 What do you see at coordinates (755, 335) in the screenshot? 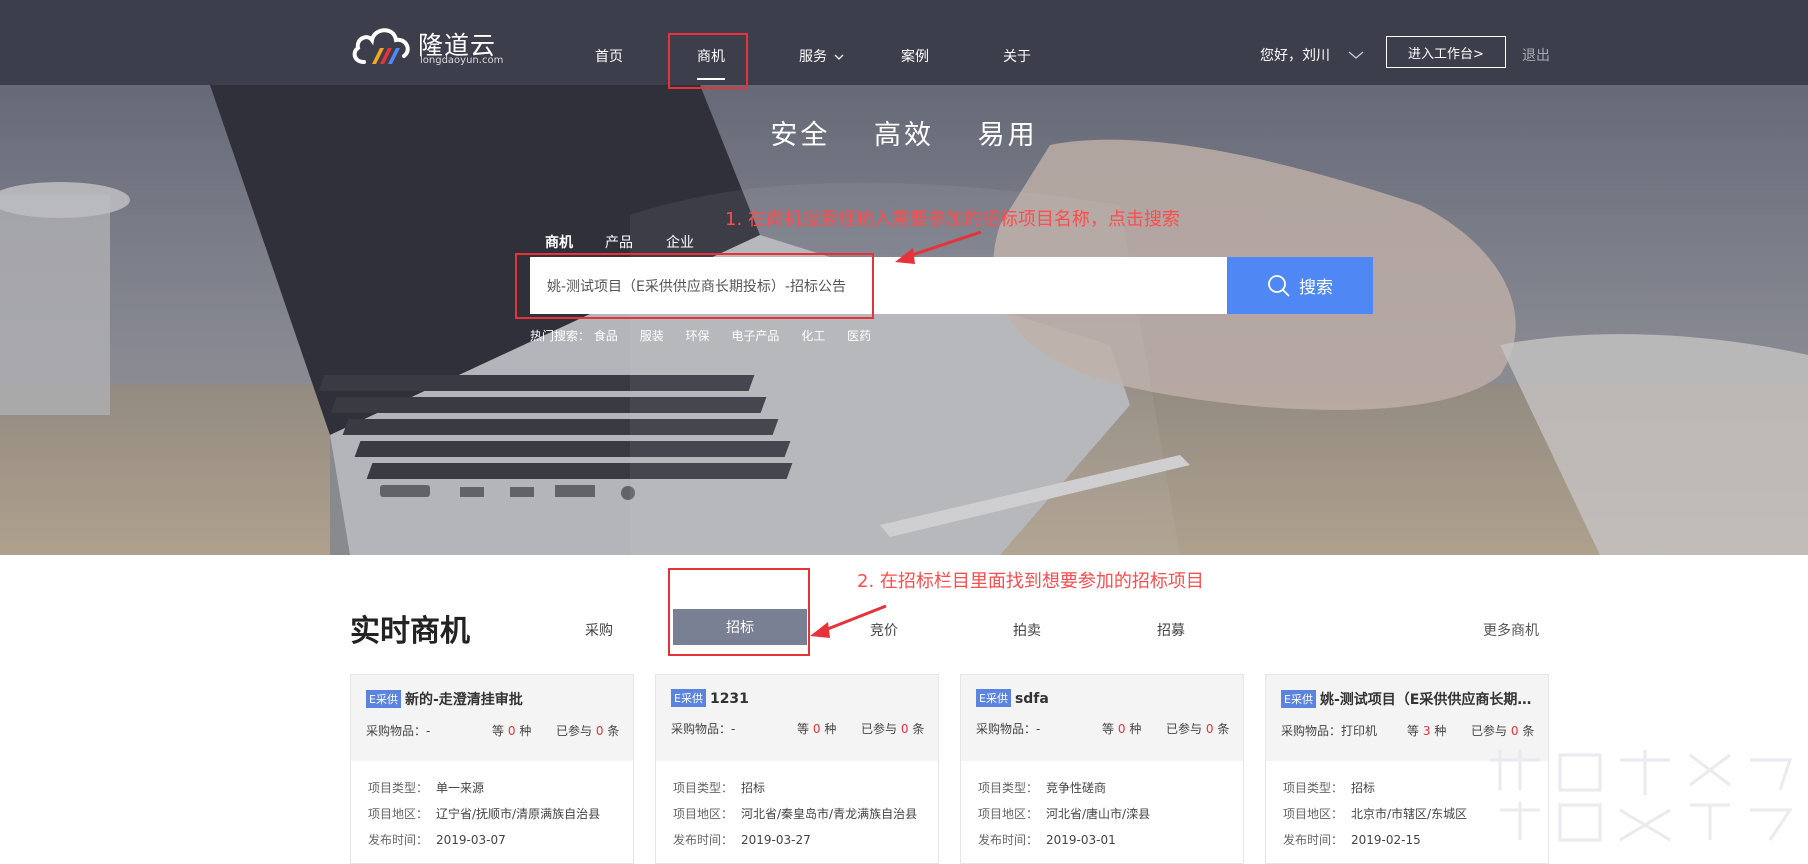
I see `hot-search-term: 电子产品` at bounding box center [755, 335].